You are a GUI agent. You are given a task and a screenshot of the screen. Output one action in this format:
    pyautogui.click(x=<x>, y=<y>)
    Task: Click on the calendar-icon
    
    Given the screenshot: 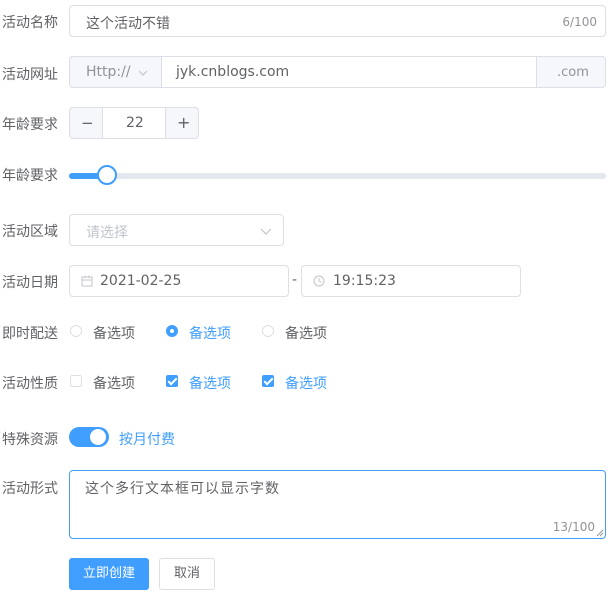 What is the action you would take?
    pyautogui.click(x=87, y=281)
    